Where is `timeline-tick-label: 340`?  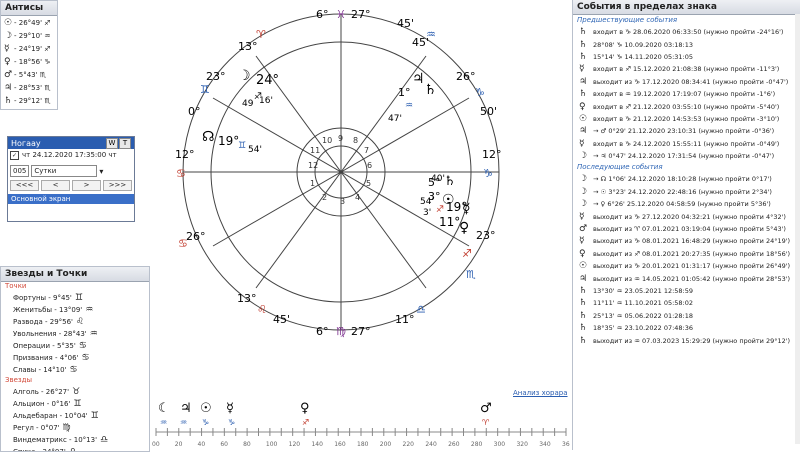
timeline-tick-label: 340 is located at coordinates (545, 444).